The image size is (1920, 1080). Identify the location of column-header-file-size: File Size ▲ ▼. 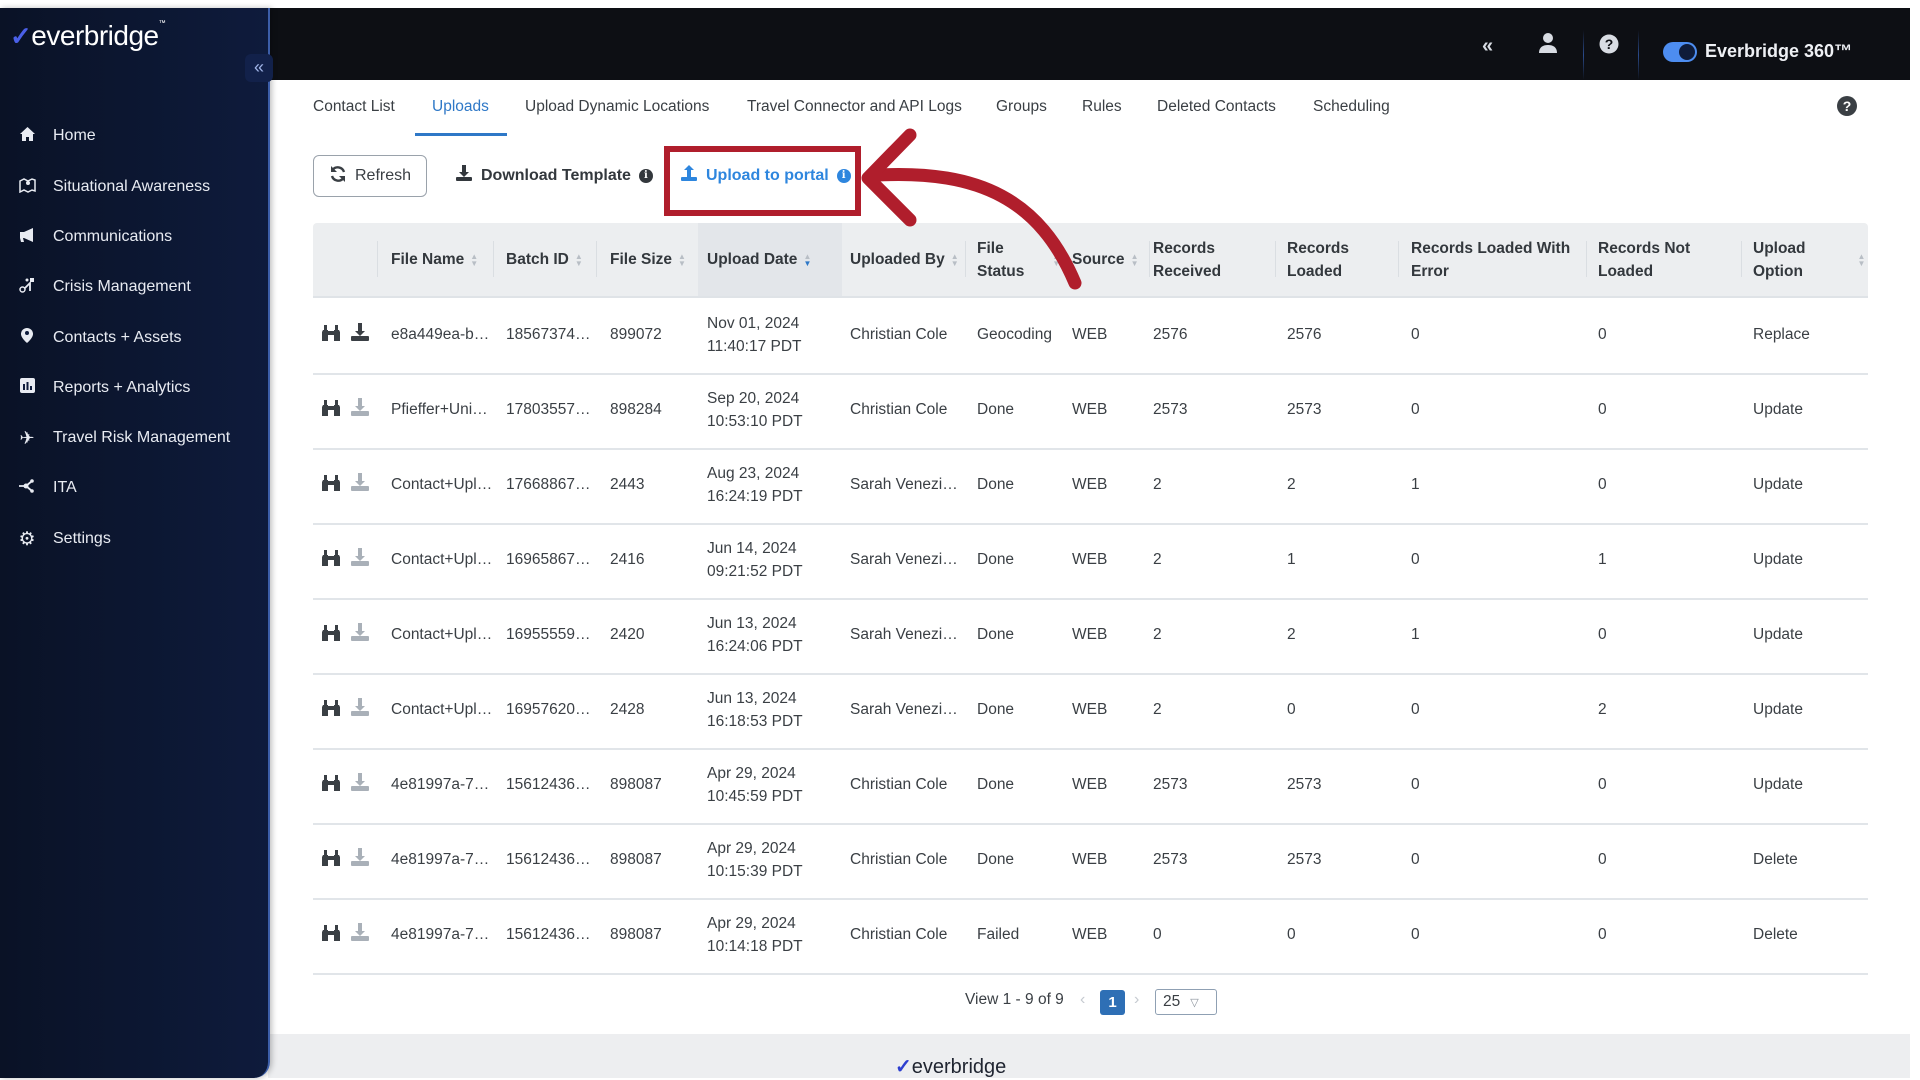
(648, 259).